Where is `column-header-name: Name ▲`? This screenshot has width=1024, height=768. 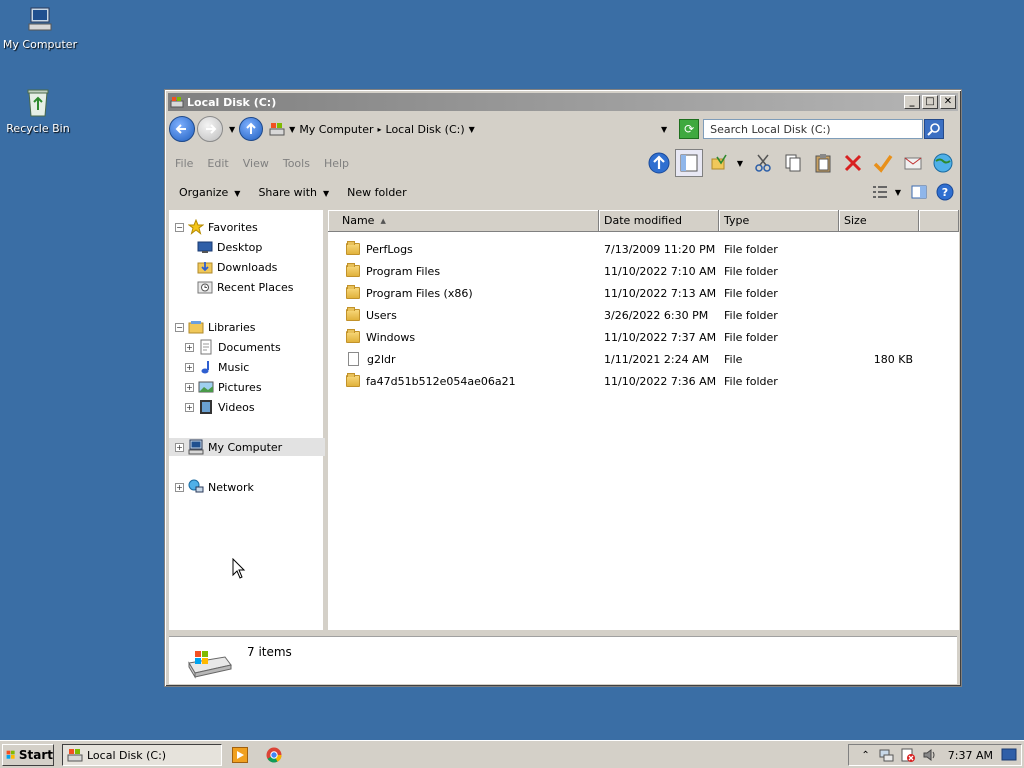 column-header-name: Name ▲ is located at coordinates (463, 221).